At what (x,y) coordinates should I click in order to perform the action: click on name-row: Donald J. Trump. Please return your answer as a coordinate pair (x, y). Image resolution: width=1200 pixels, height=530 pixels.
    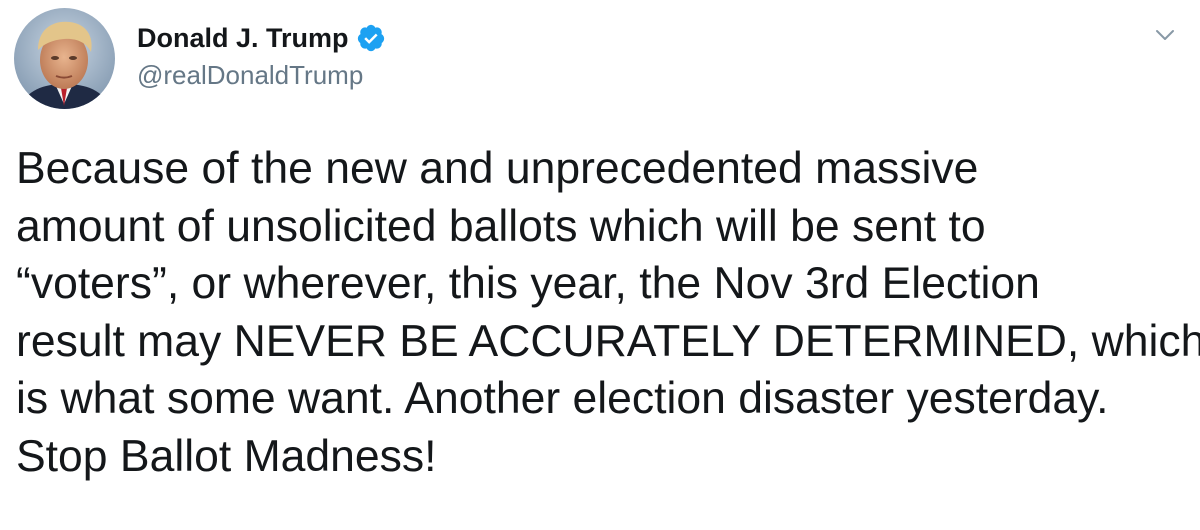
    Looking at the image, I should click on (261, 38).